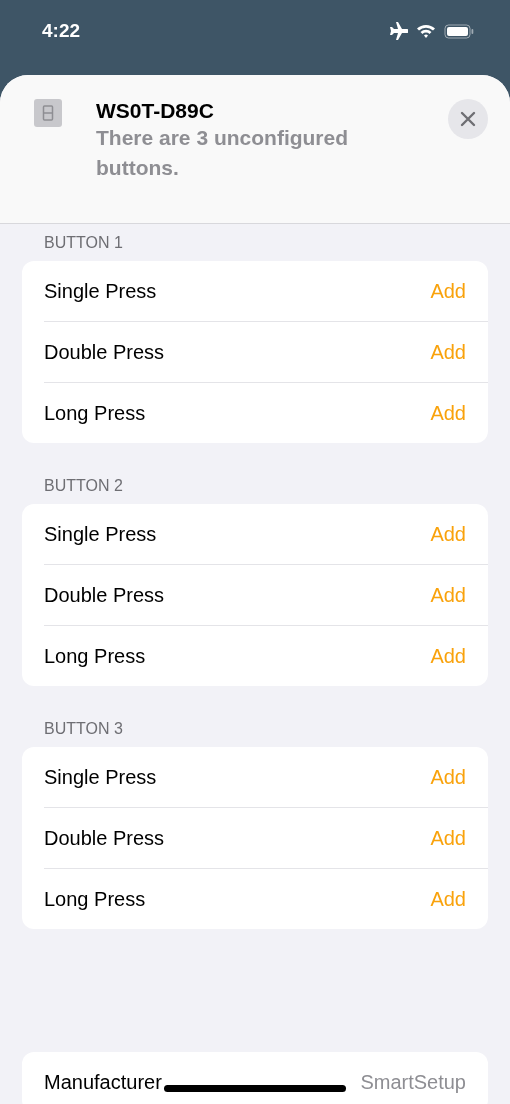 This screenshot has height=1104, width=510. What do you see at coordinates (103, 1082) in the screenshot?
I see `info-label: Manufacturer` at bounding box center [103, 1082].